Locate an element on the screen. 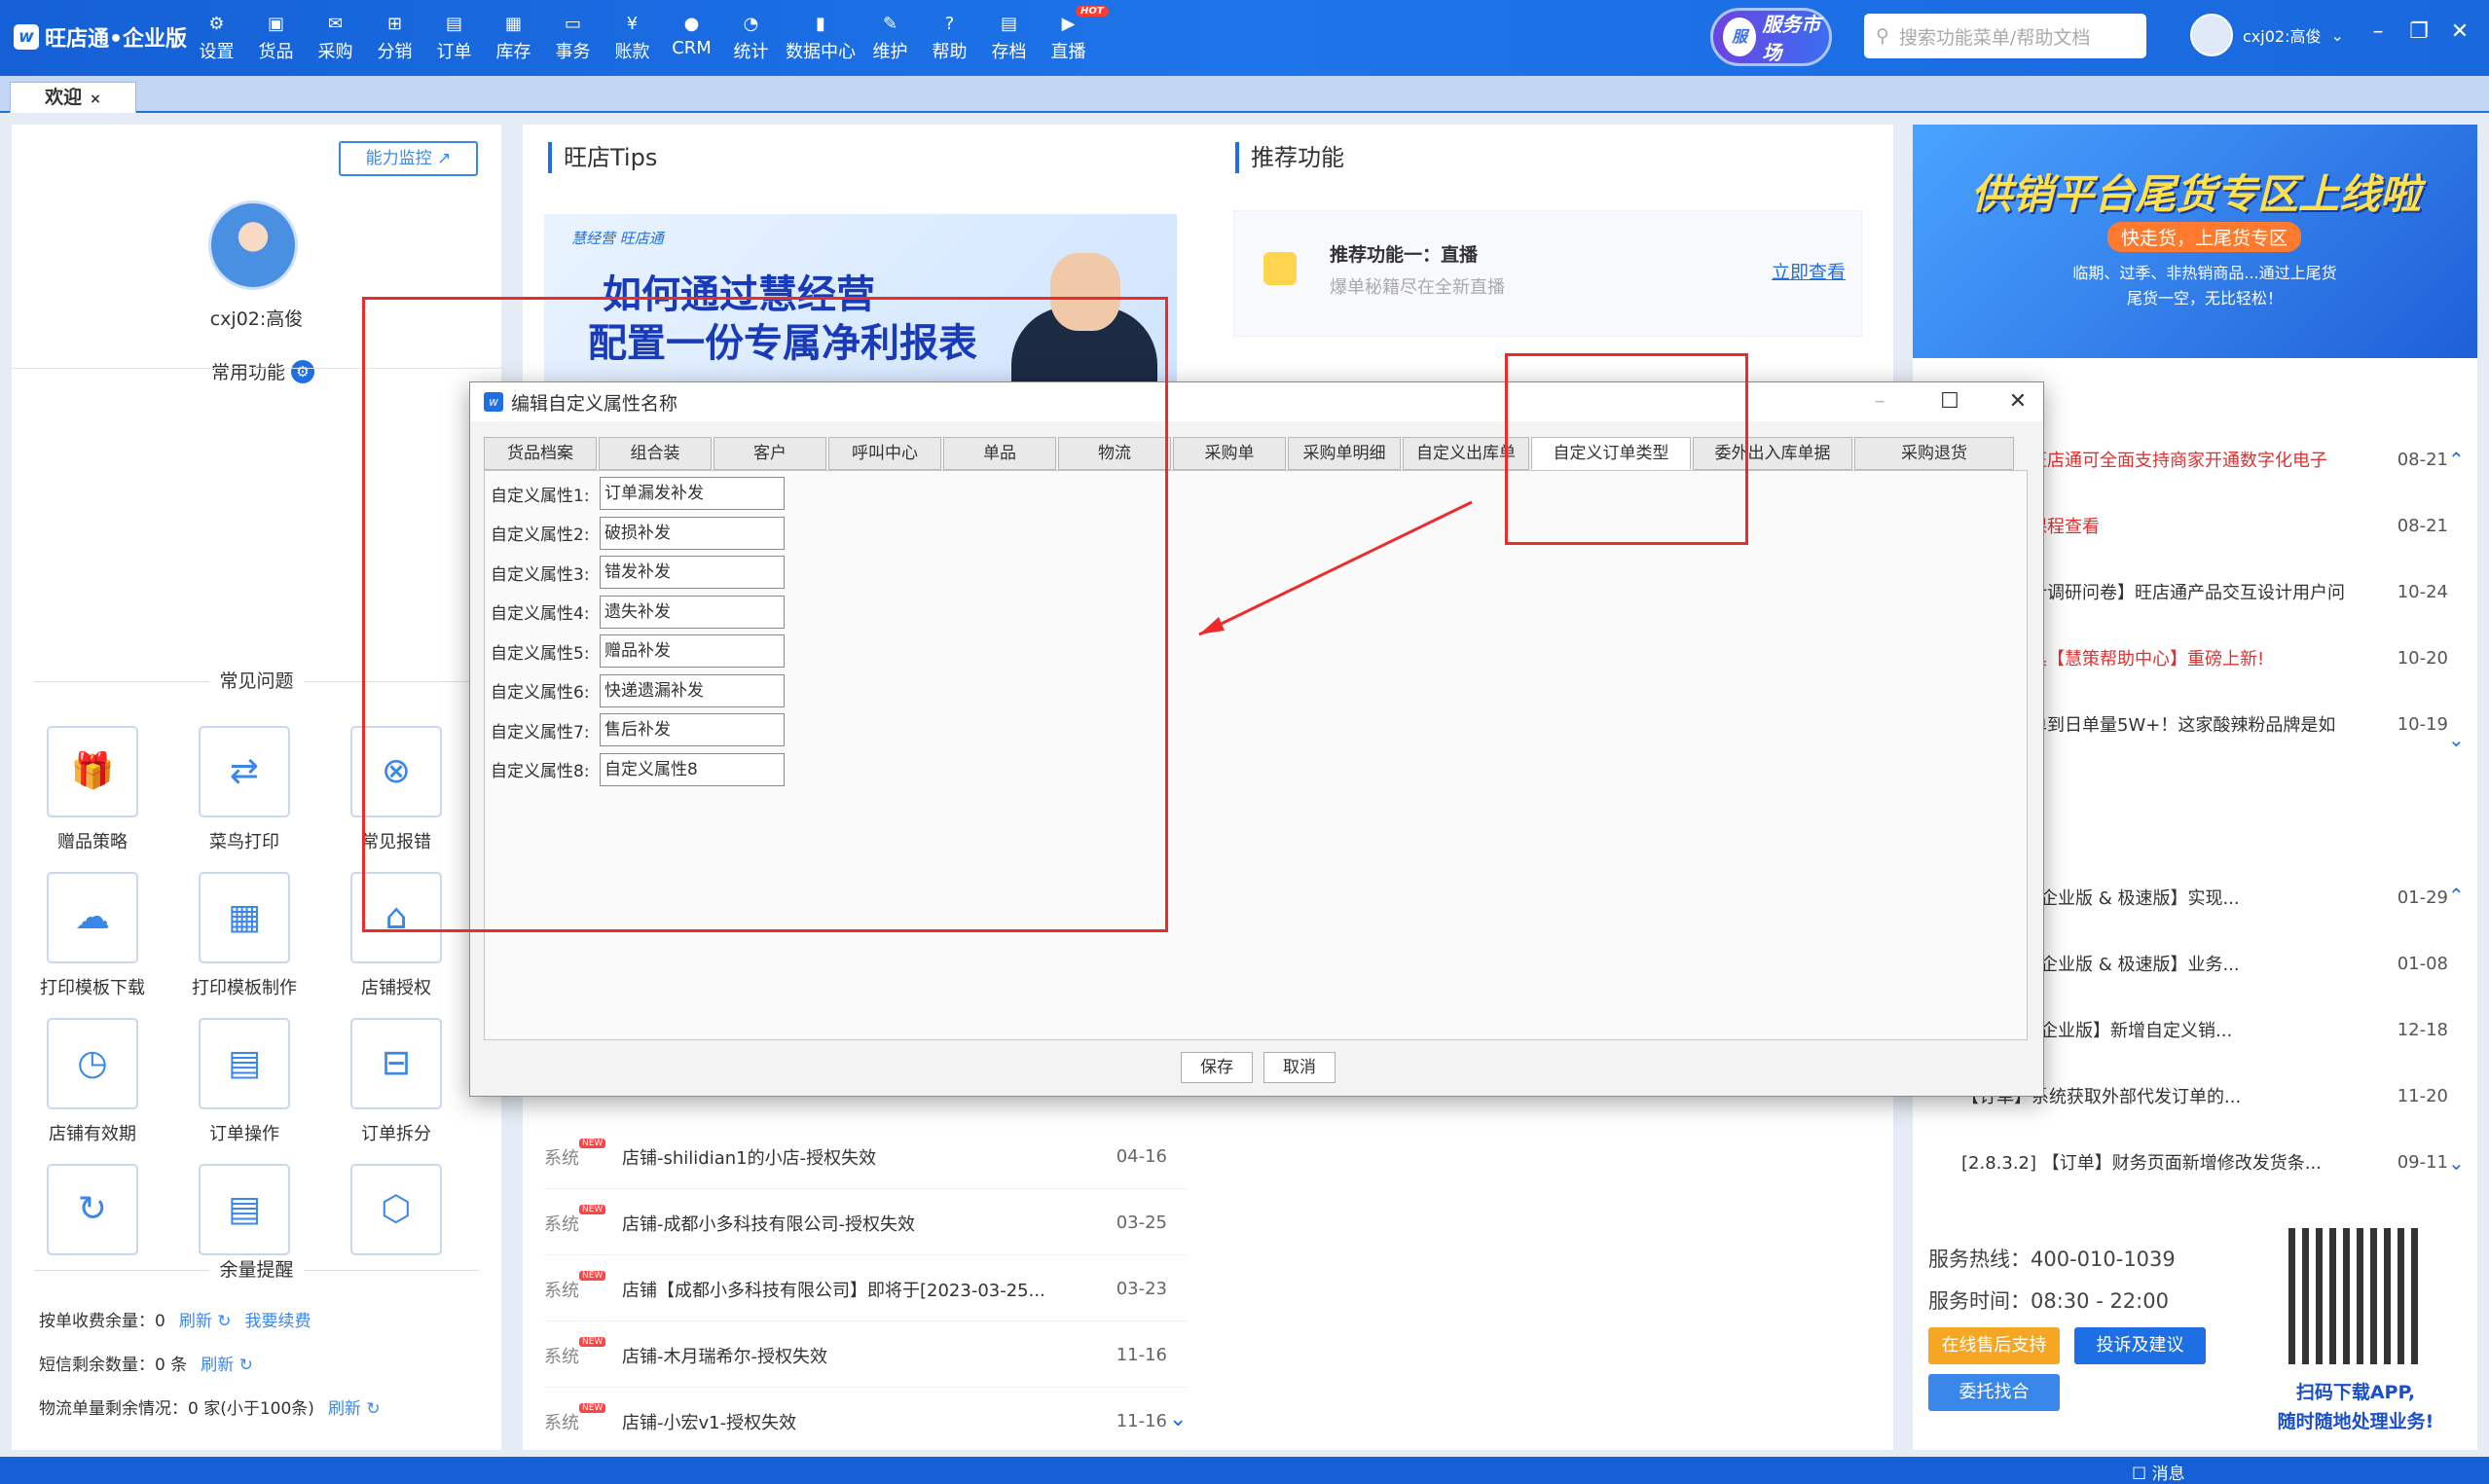 This screenshot has width=2489, height=1484. message-text-3: 店铺-木月瑞希尔-授权失效 is located at coordinates (724, 1356).